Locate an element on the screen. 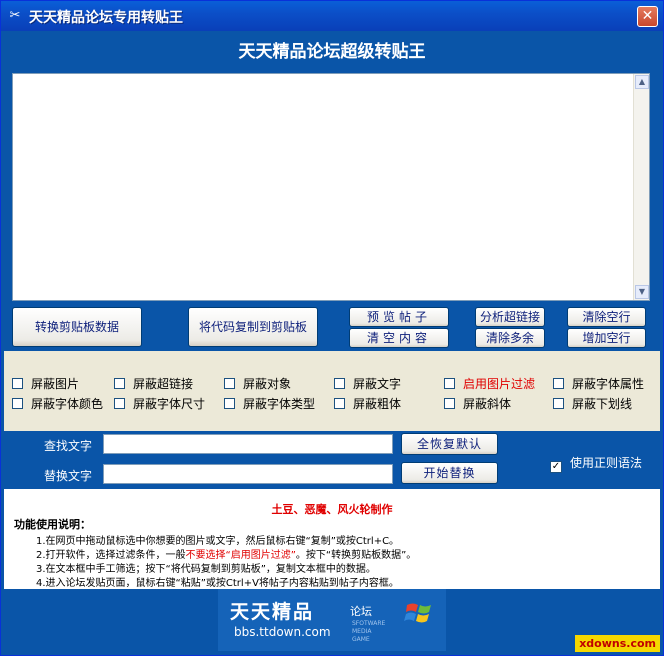 Image resolution: width=664 pixels, height=656 pixels. start-replace-button: 开始替换 is located at coordinates (449, 473).